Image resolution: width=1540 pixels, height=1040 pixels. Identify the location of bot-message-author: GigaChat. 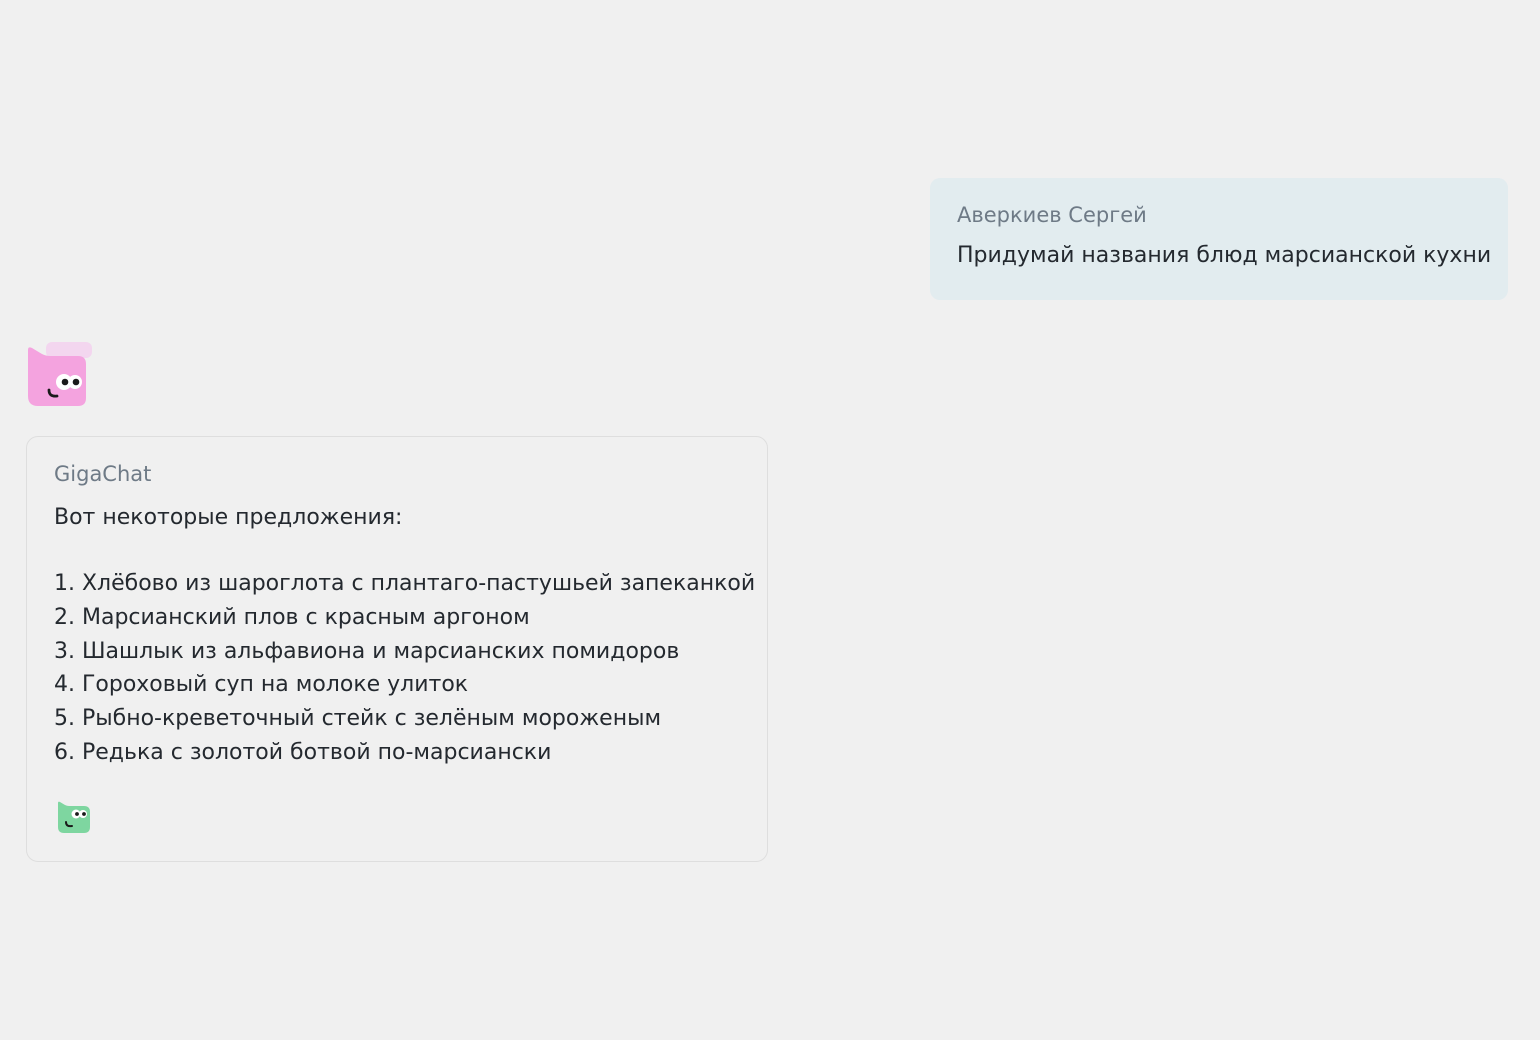
(103, 474).